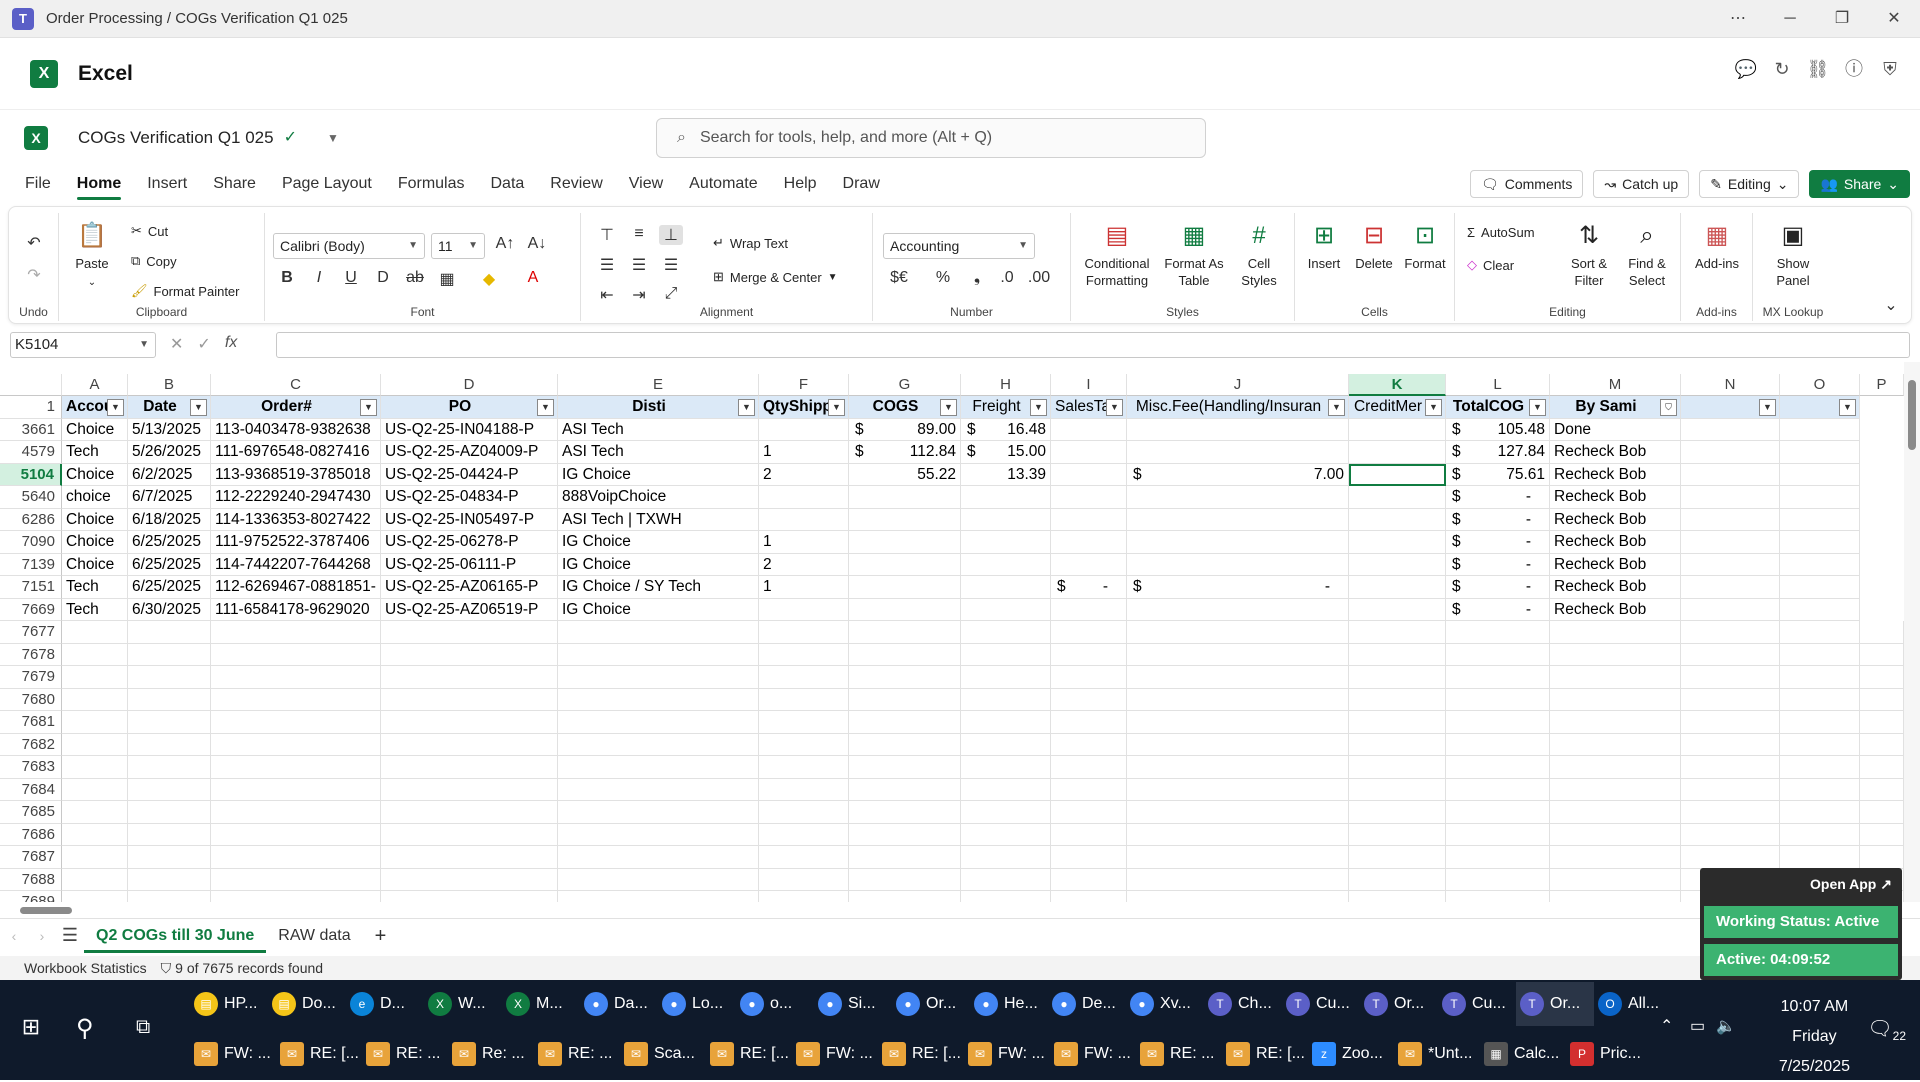 This screenshot has height=1082, width=1920. Describe the element at coordinates (658, 542) in the screenshot. I see `table-cell: IG Choice` at that location.